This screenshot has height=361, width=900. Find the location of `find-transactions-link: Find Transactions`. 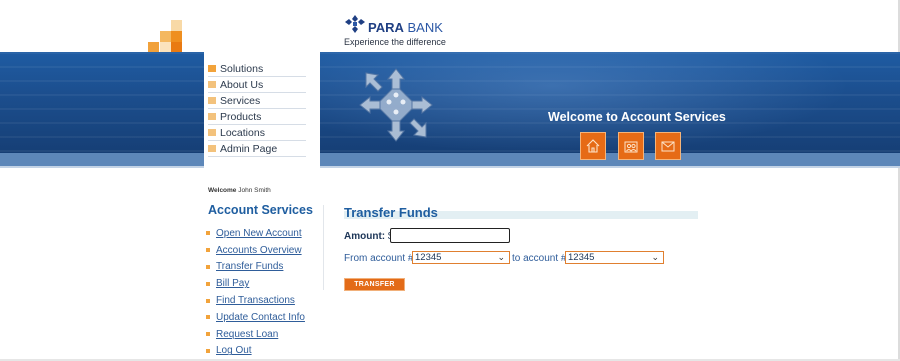

find-transactions-link: Find Transactions is located at coordinates (255, 300).